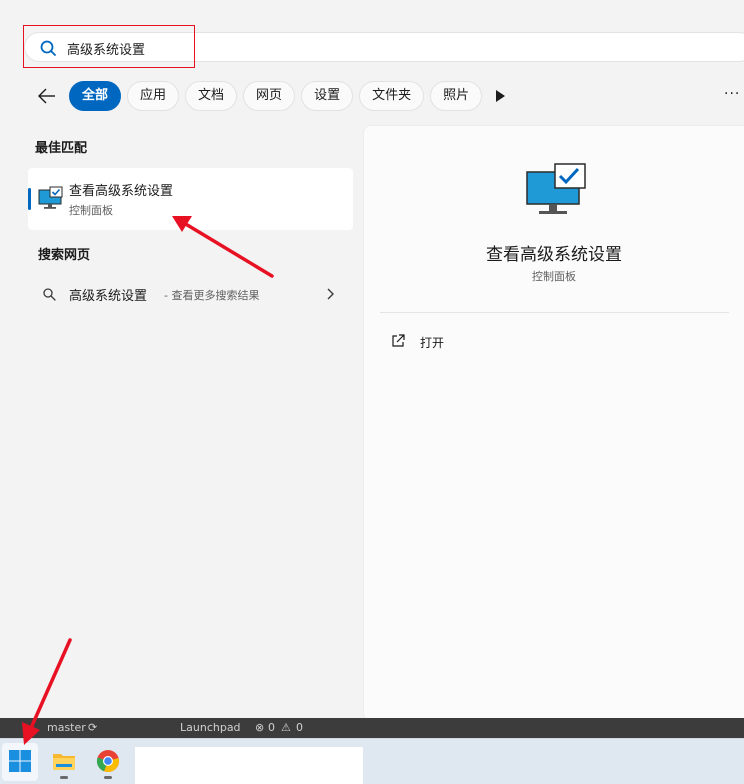 The height and width of the screenshot is (784, 744). Describe the element at coordinates (269, 96) in the screenshot. I see `tab-web: 网页` at that location.